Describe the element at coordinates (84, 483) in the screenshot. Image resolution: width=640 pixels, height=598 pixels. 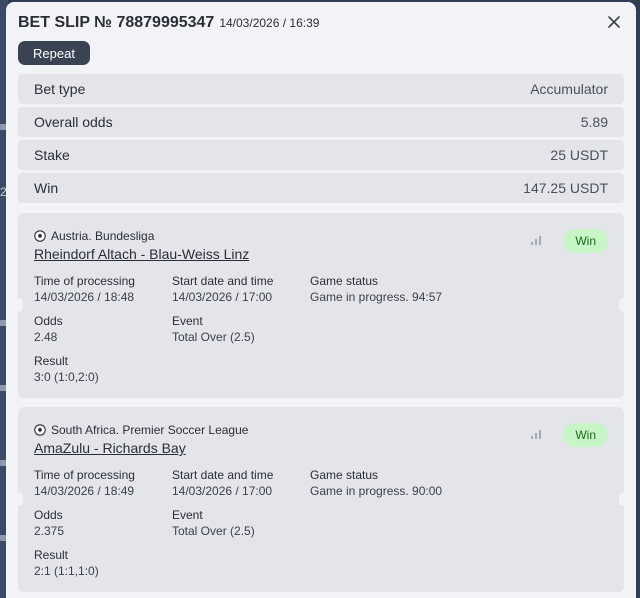
I see `time-of-processing: Time of processing 14/03/2026 / 18:49` at that location.